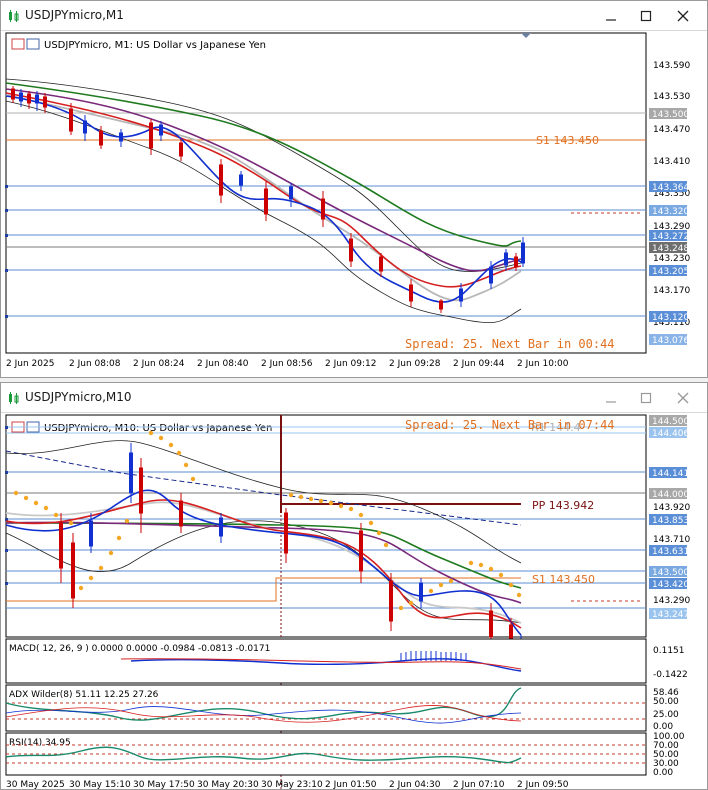  I want to click on svg-text: 30 May 15:10, so click(100, 784).